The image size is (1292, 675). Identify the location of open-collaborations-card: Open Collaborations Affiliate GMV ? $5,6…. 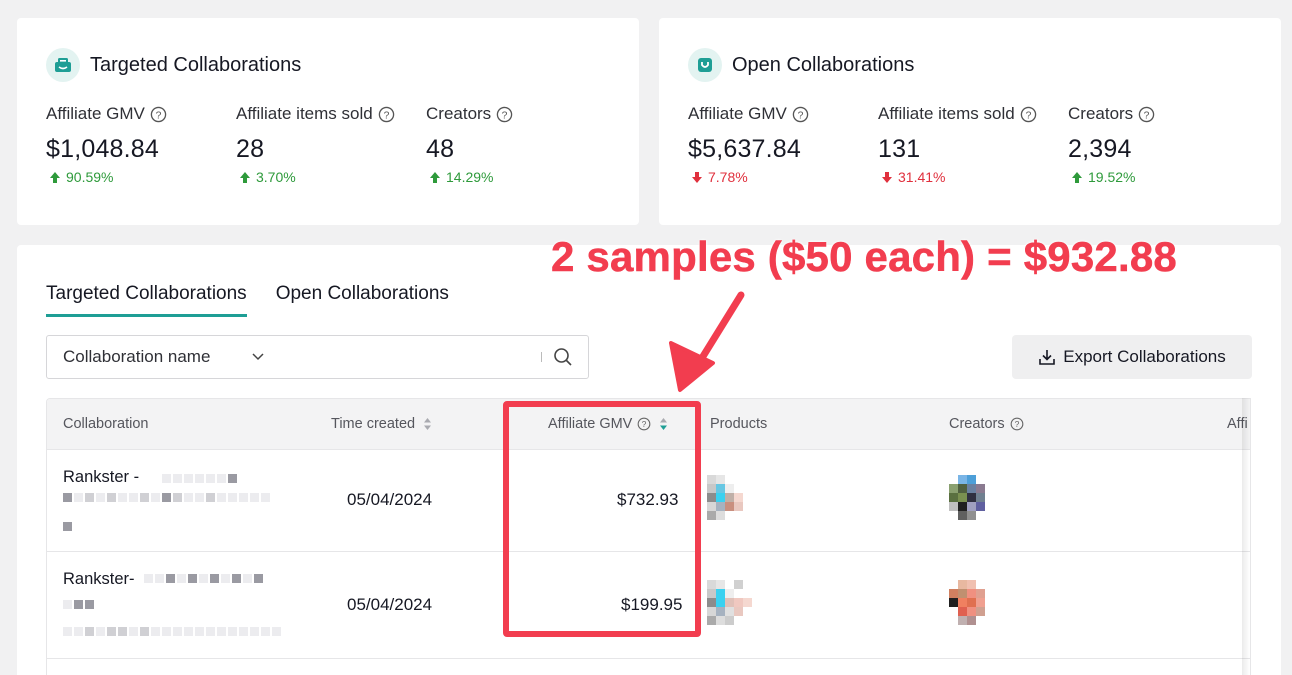
(970, 121).